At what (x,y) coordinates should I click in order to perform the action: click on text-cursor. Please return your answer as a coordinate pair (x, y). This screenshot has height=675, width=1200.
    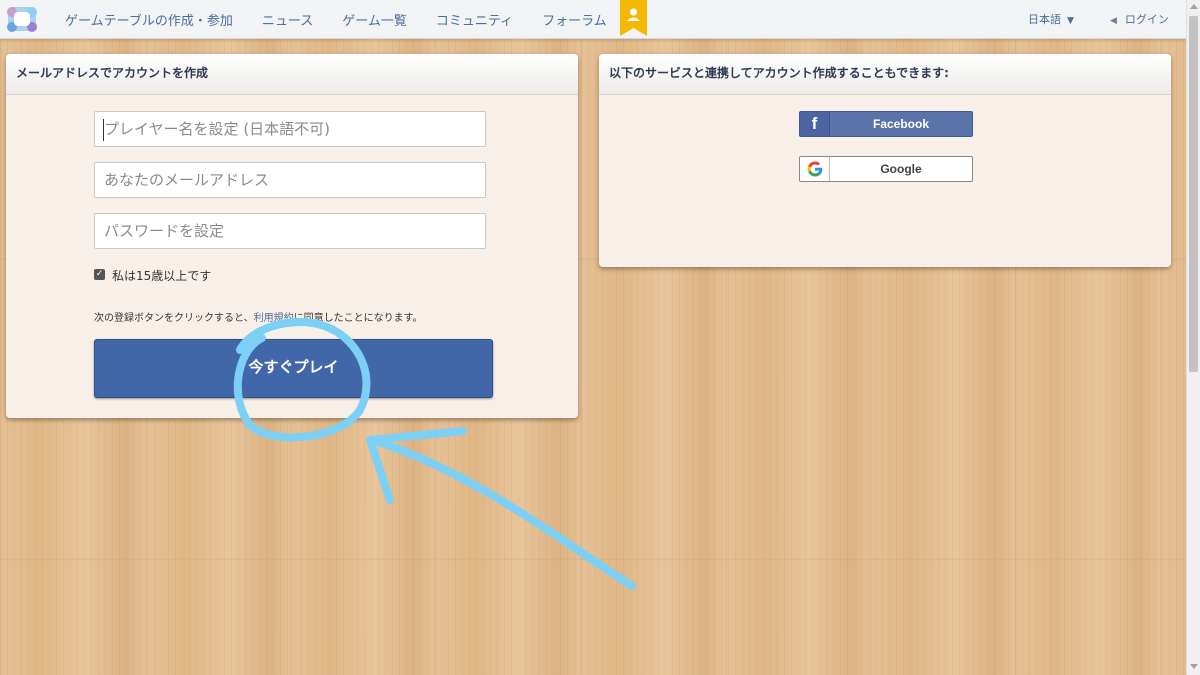
    Looking at the image, I should click on (103, 130).